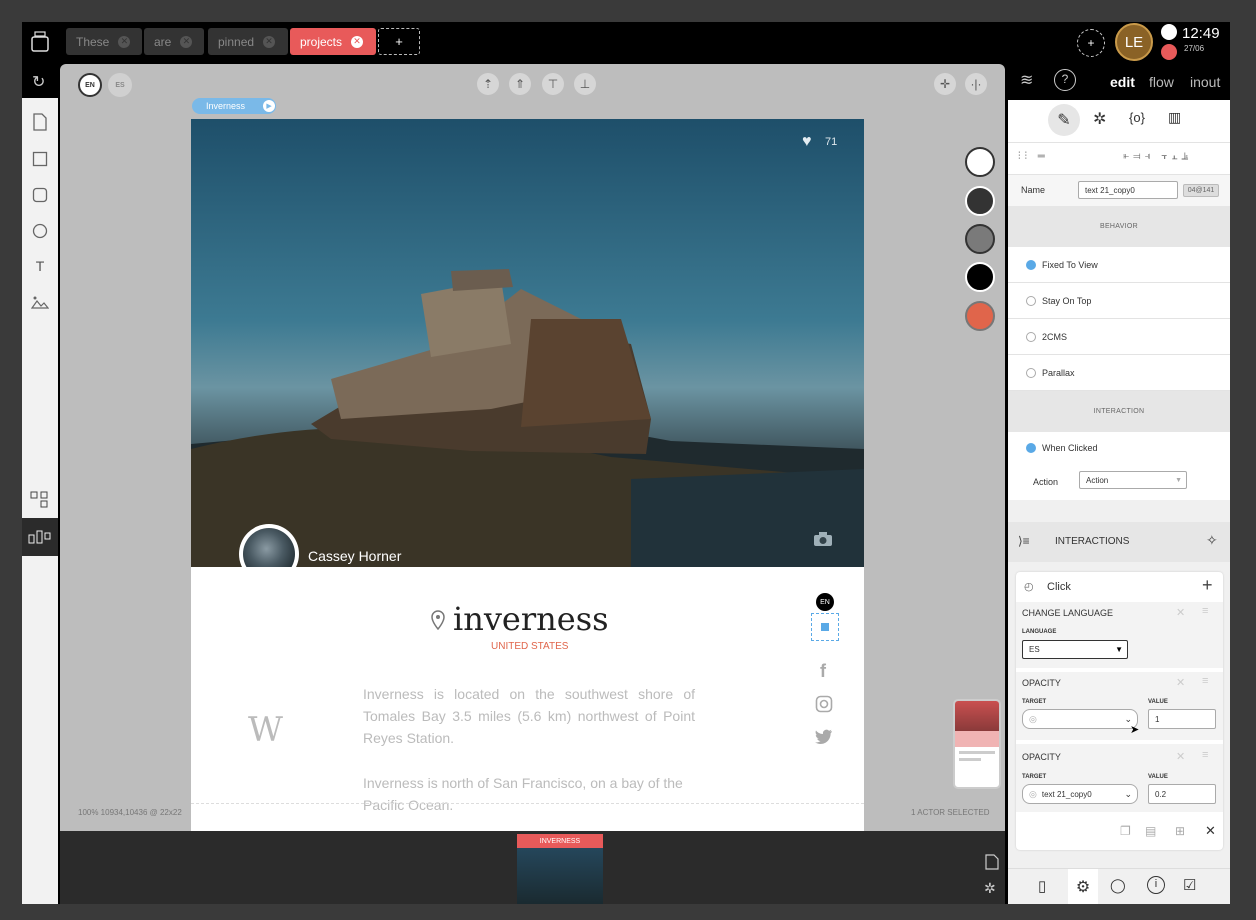 The width and height of the screenshot is (1256, 920). Describe the element at coordinates (1026, 80) in the screenshot. I see `layers-icon: ≋` at that location.